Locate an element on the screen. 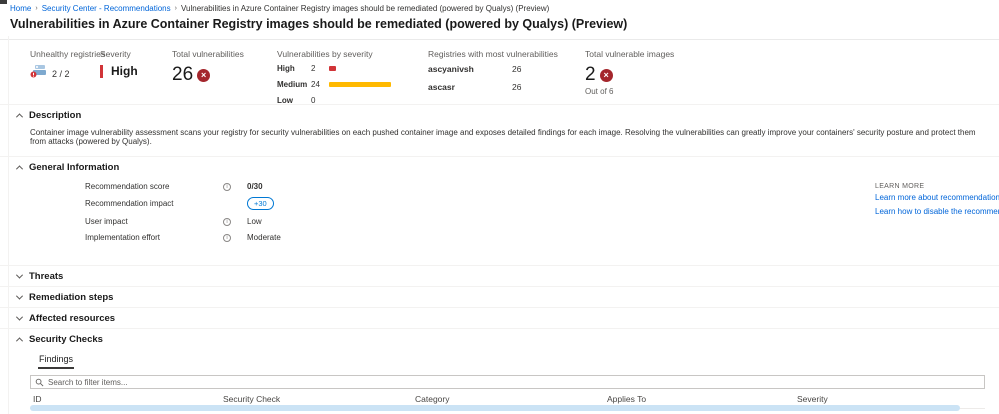  section-remediation-steps-header: Remediation steps is located at coordinates (499, 297).